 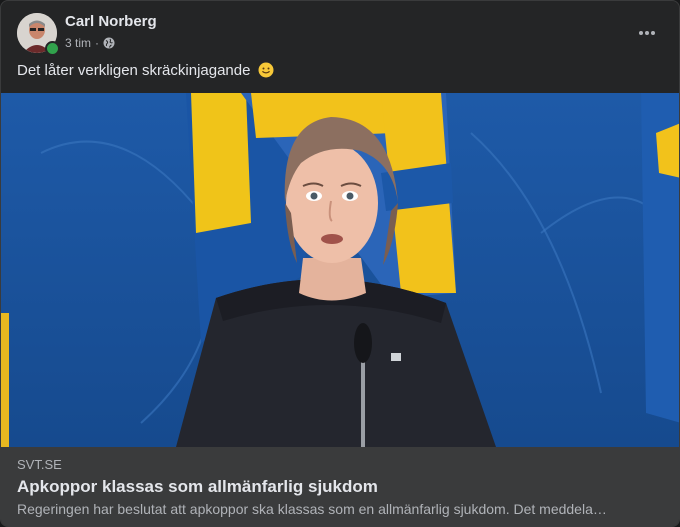 What do you see at coordinates (340, 34) in the screenshot?
I see `post-header: Carl Norberg 3 tim ·` at bounding box center [340, 34].